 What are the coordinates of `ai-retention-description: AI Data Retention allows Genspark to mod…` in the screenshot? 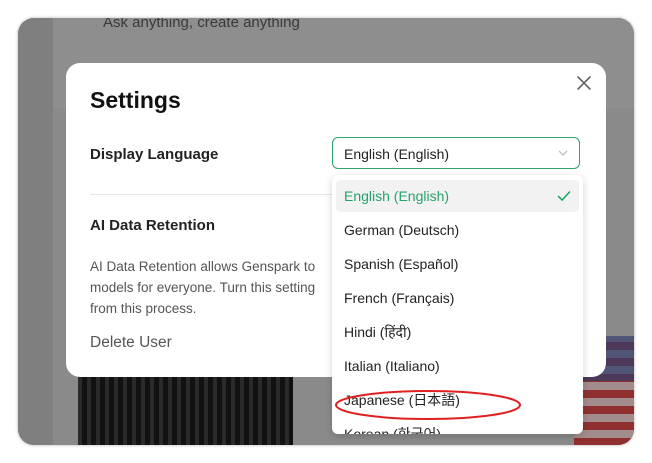 It's located at (203, 287).